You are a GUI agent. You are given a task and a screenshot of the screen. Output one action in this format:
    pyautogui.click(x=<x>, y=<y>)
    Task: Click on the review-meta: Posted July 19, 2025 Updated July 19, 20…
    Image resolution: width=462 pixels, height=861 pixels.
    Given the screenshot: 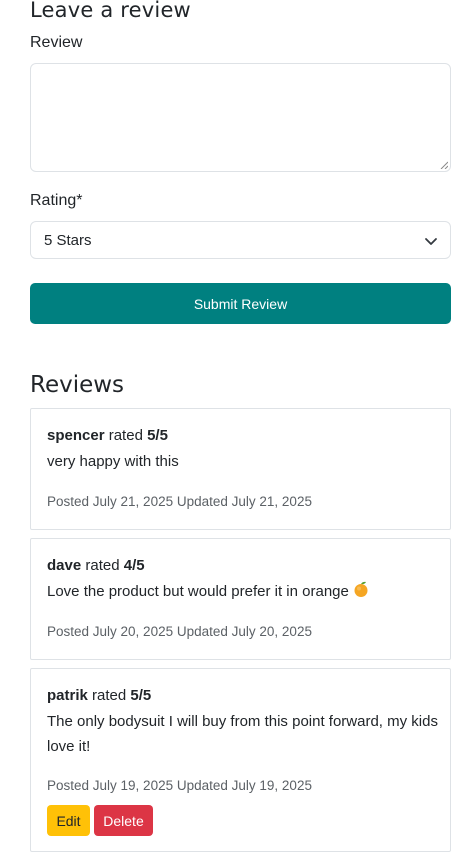 What is the action you would take?
    pyautogui.click(x=179, y=785)
    